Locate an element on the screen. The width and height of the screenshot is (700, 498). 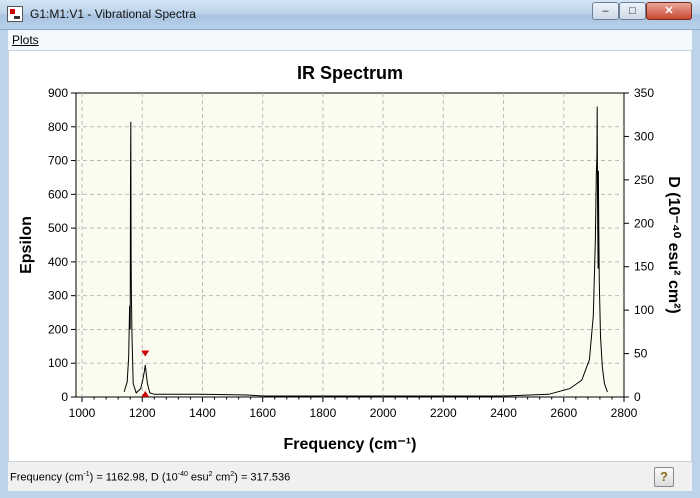
y-left-tick-label: 200 is located at coordinates (58, 329).